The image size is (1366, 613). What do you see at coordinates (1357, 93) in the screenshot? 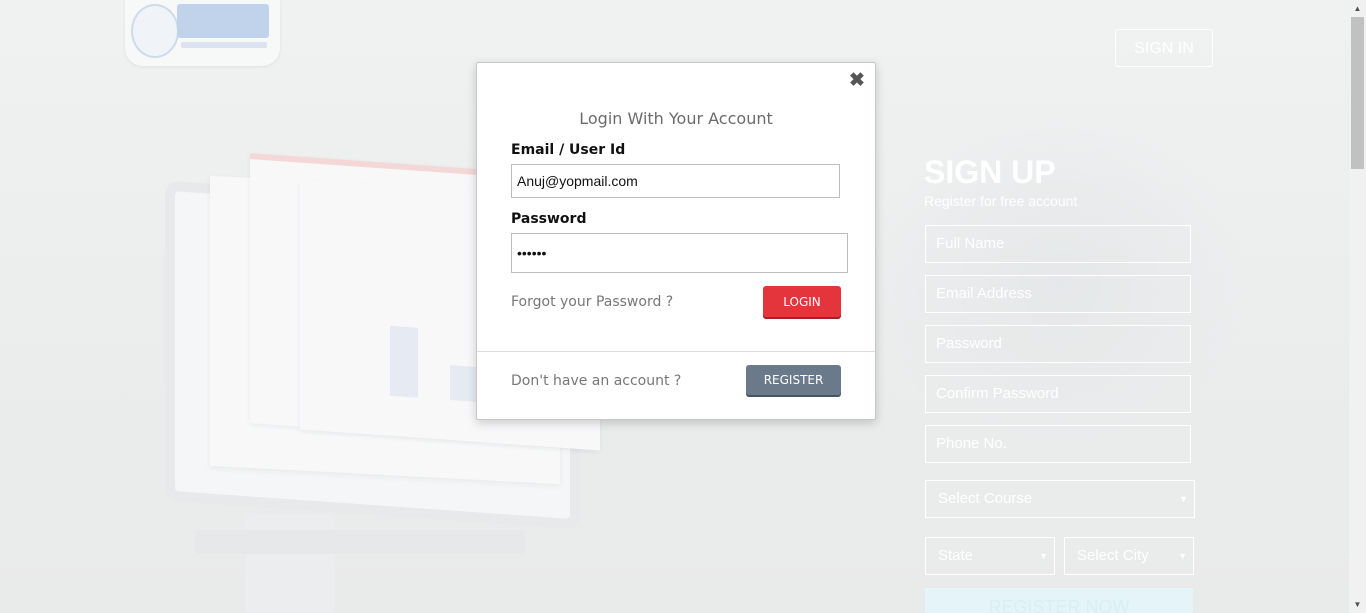
I see `scrollbar-thumb` at bounding box center [1357, 93].